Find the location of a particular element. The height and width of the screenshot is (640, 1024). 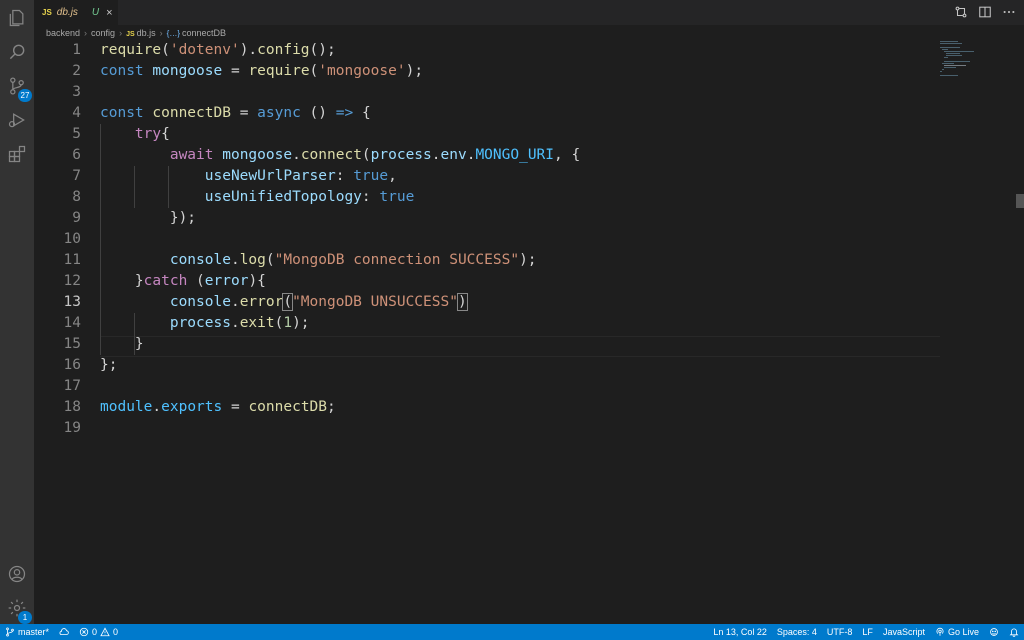

settings-gear-icon: 1 is located at coordinates (18, 610).